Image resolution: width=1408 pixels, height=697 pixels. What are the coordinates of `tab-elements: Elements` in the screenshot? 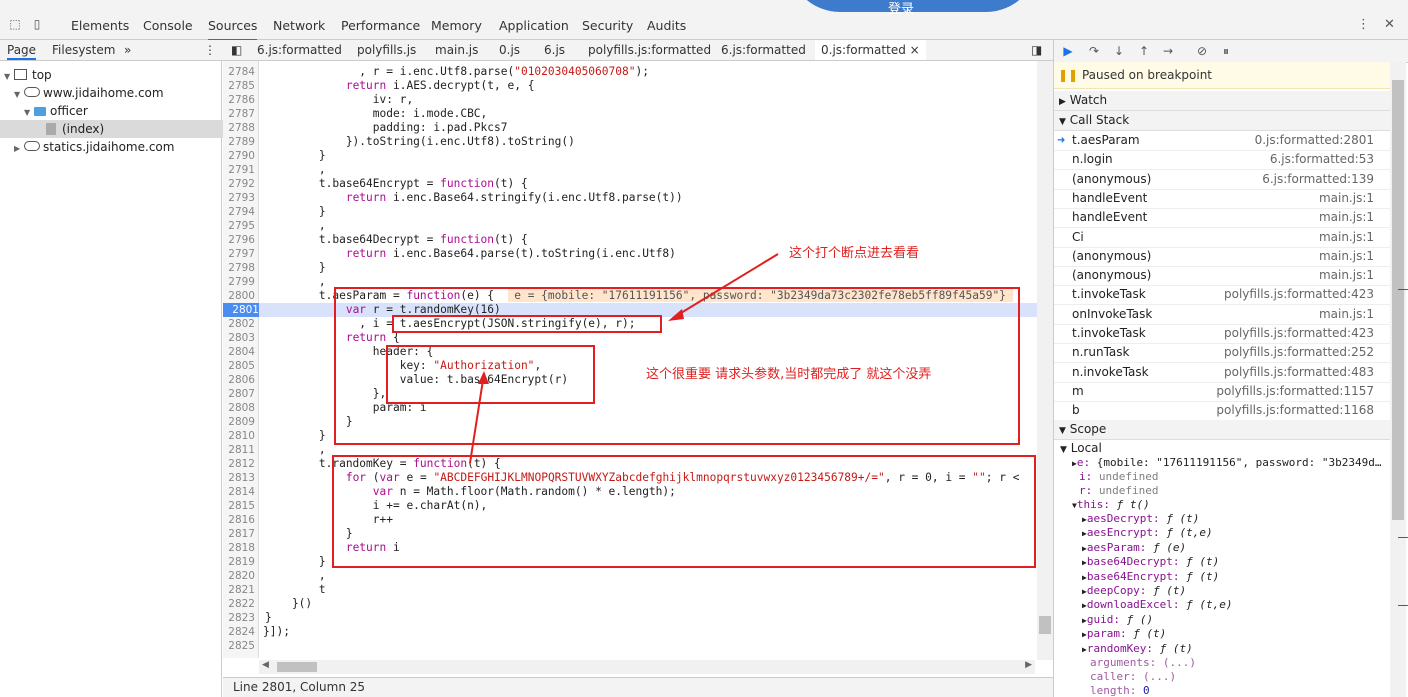 It's located at (100, 28).